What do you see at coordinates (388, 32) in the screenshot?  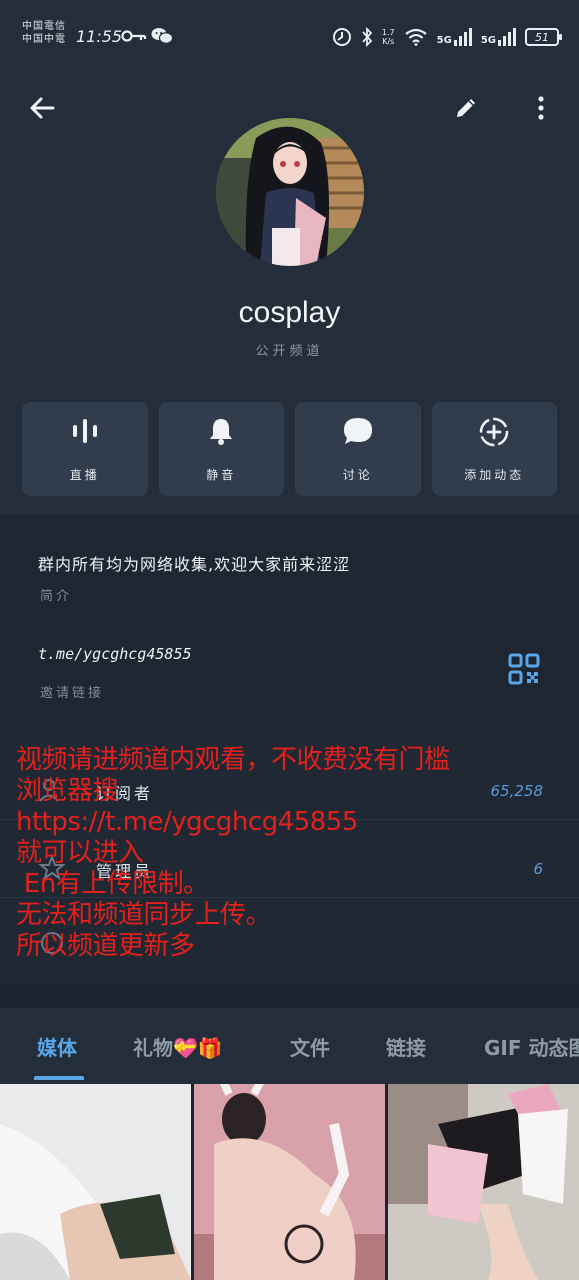 I see `speed-value: 1.7` at bounding box center [388, 32].